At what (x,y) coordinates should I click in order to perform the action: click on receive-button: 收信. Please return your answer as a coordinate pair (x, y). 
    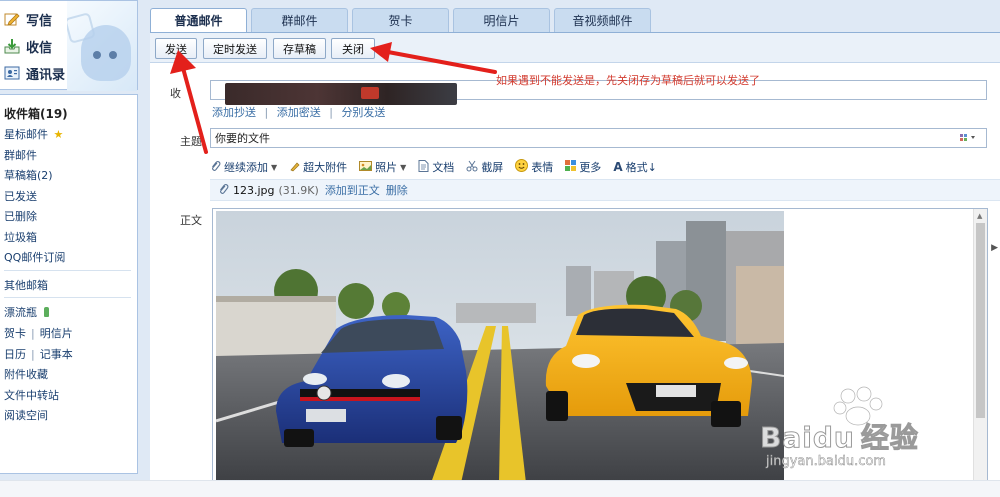
    Looking at the image, I should click on (28, 46).